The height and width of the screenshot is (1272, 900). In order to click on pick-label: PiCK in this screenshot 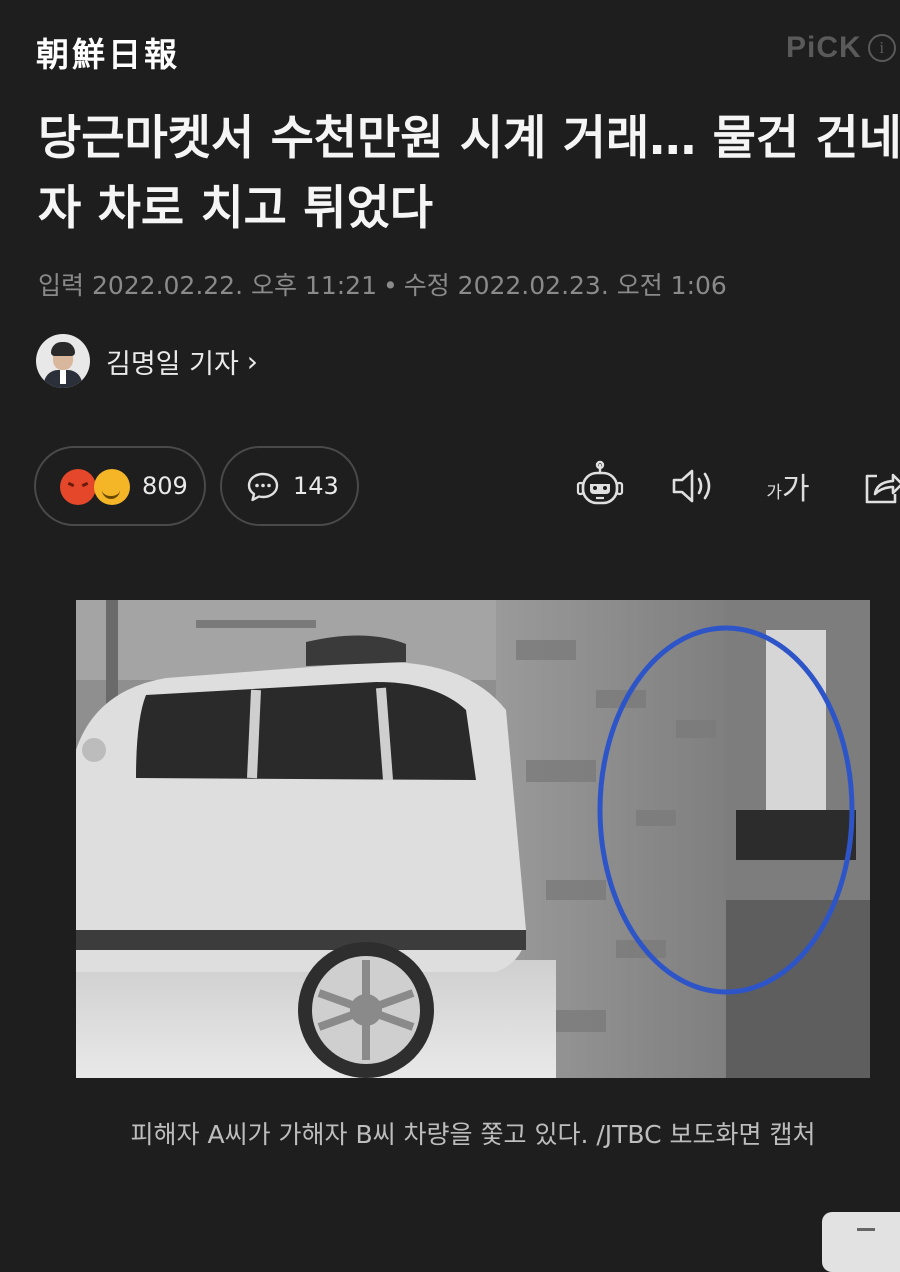, I will do `click(824, 47)`.